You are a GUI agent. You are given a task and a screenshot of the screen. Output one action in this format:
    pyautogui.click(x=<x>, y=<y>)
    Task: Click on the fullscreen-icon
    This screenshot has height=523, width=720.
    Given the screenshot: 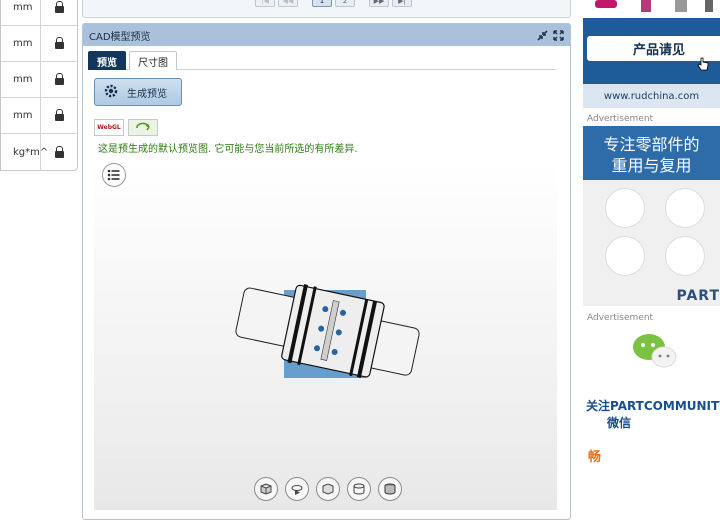 What is the action you would take?
    pyautogui.click(x=558, y=35)
    